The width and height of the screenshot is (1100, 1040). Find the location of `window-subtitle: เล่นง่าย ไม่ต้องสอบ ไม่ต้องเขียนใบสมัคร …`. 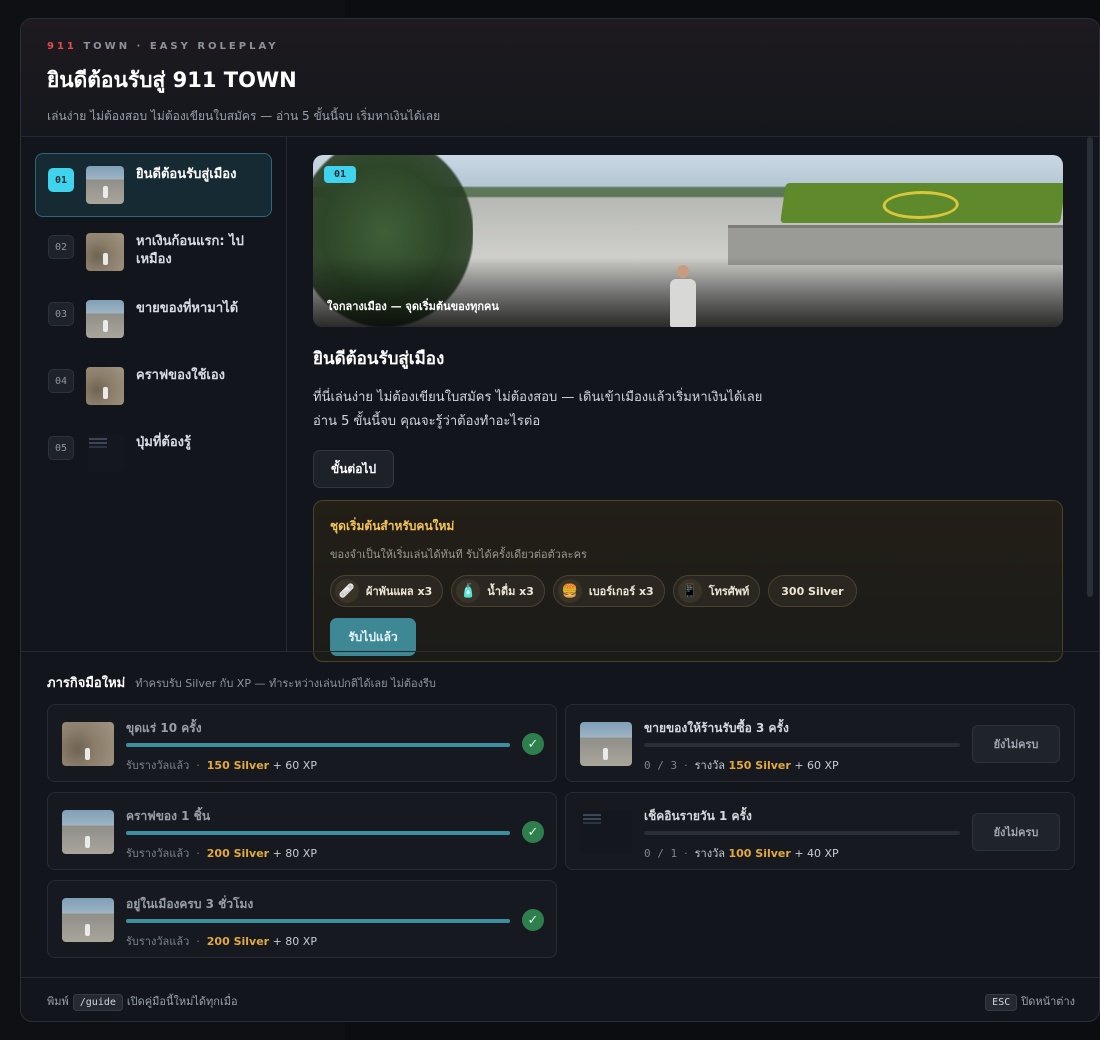

window-subtitle: เล่นง่าย ไม่ต้องสอบ ไม่ต้องเขียนใบสมัคร … is located at coordinates (244, 116).